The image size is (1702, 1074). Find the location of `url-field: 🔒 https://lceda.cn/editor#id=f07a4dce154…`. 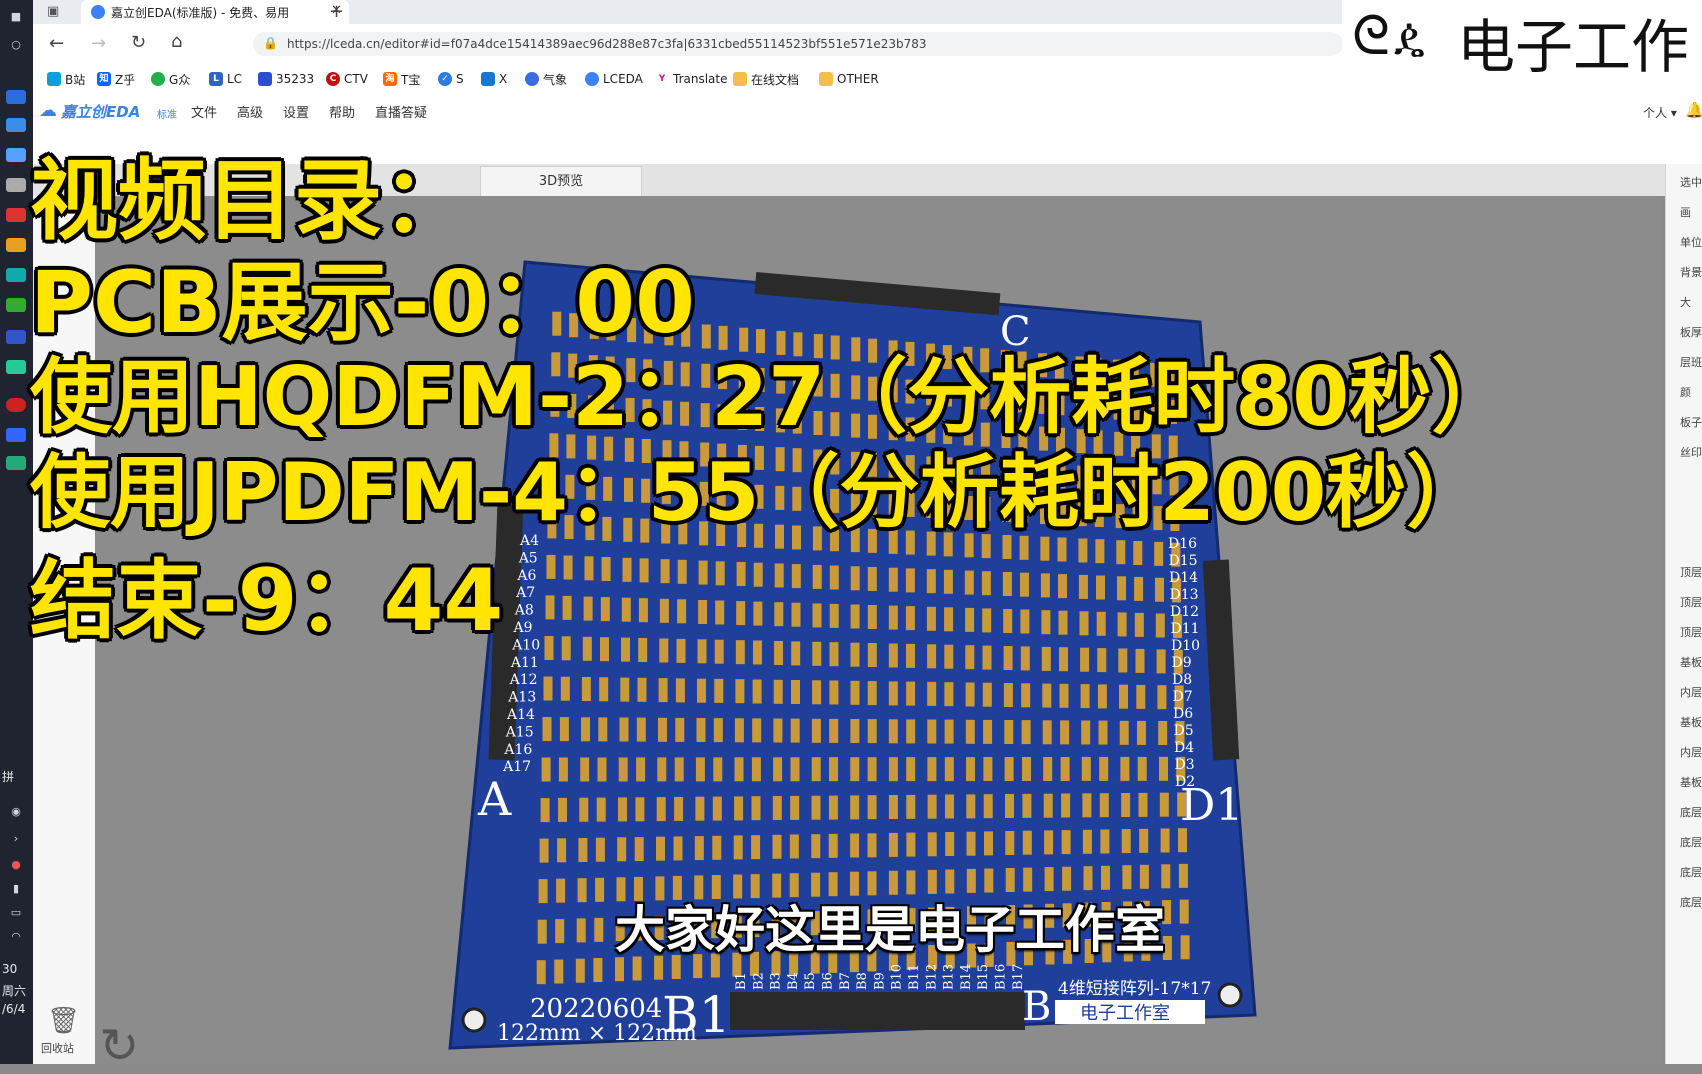

url-field: 🔒 https://lceda.cn/editor#id=f07a4dce154… is located at coordinates (798, 44).